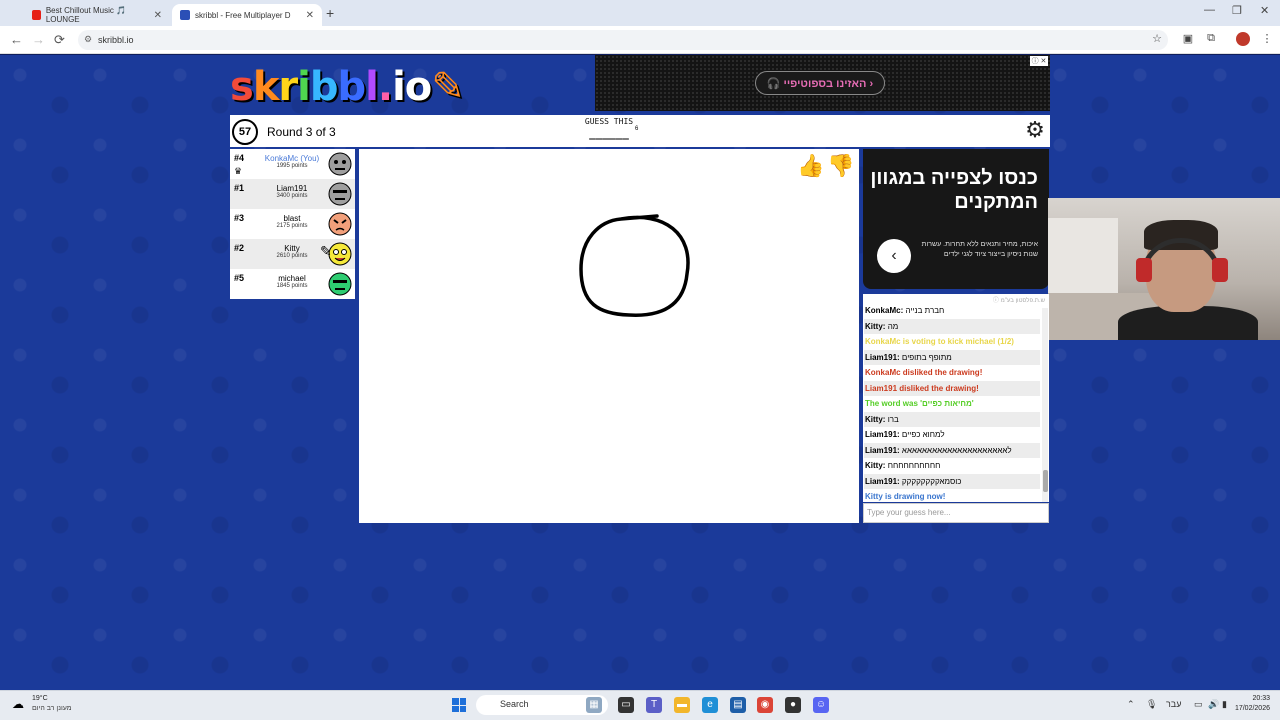 The image size is (1280, 720). What do you see at coordinates (893, 419) in the screenshot?
I see `chat-text: ברו` at bounding box center [893, 419].